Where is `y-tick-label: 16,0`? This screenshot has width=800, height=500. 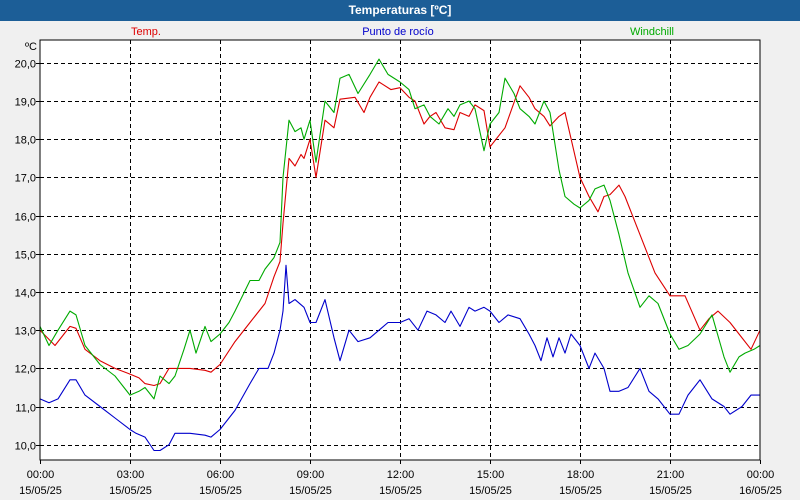 y-tick-label: 16,0 is located at coordinates (25, 218).